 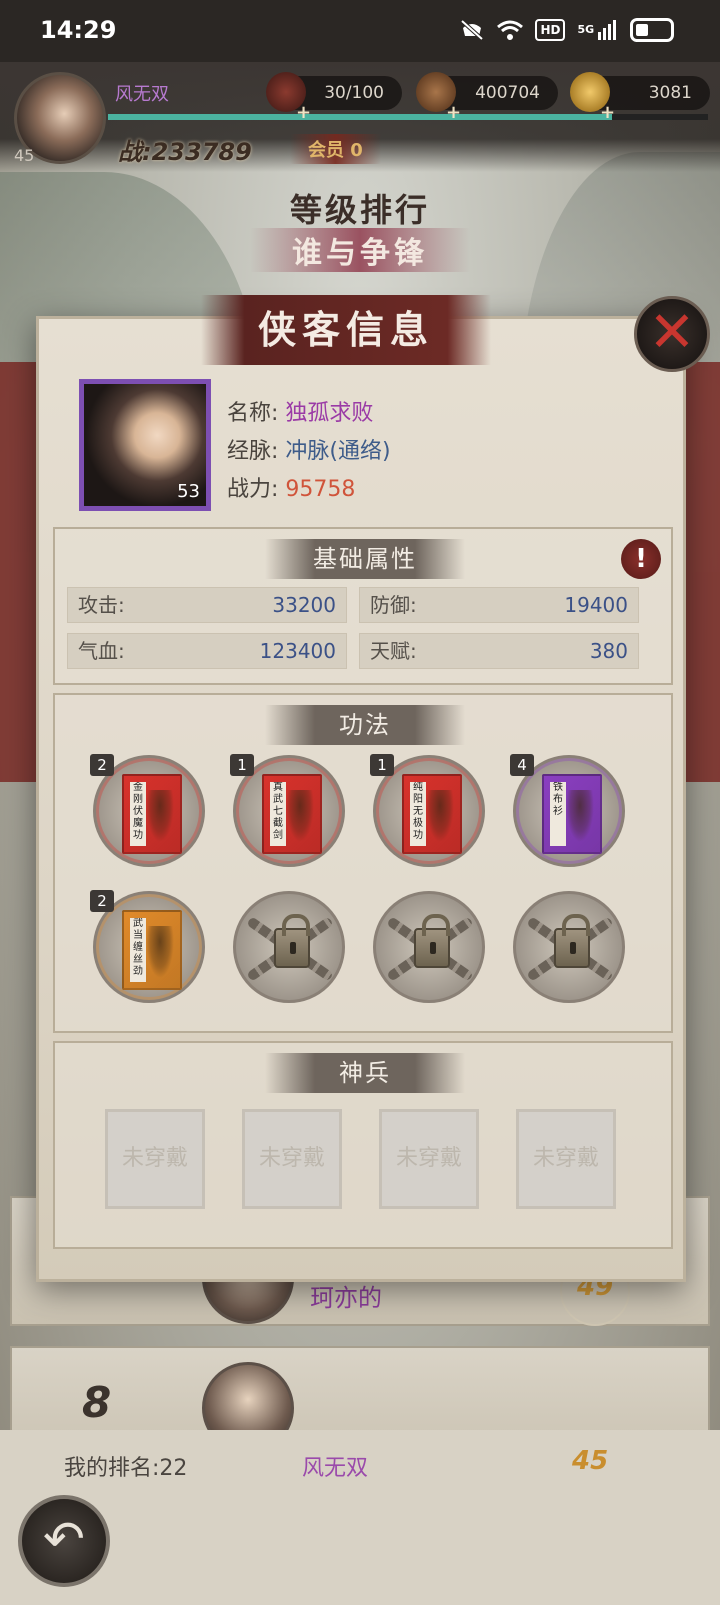 I want to click on exp-bar-fill, so click(x=360, y=117).